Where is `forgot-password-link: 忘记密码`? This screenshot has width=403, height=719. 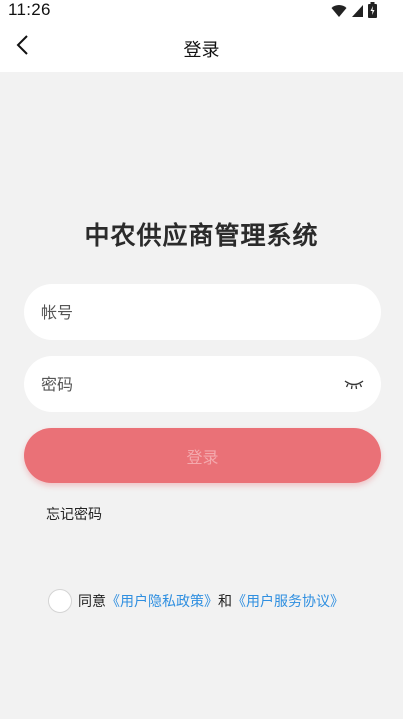 forgot-password-link: 忘记密码 is located at coordinates (74, 514).